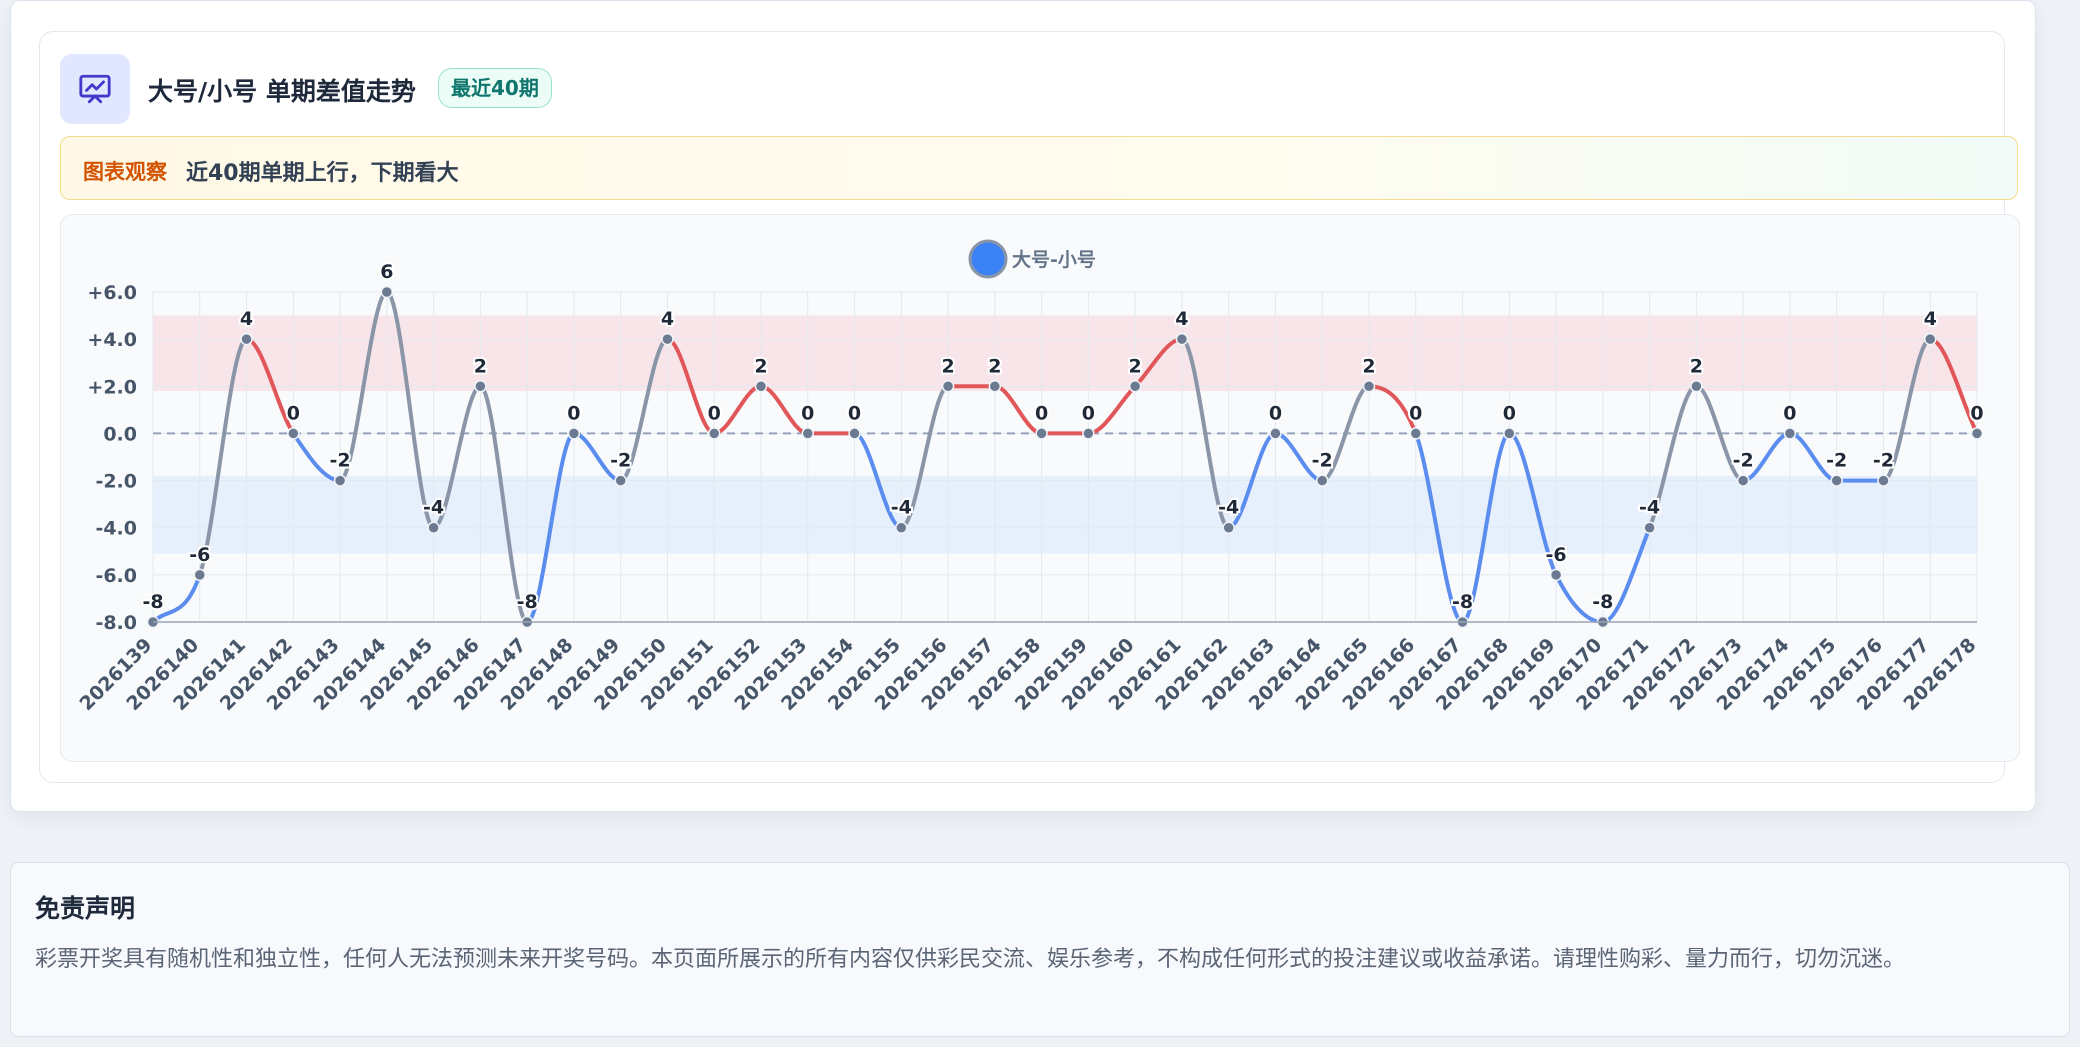 This screenshot has height=1047, width=2080. Describe the element at coordinates (1054, 259) in the screenshot. I see `legend-label: 大号-小号` at that location.